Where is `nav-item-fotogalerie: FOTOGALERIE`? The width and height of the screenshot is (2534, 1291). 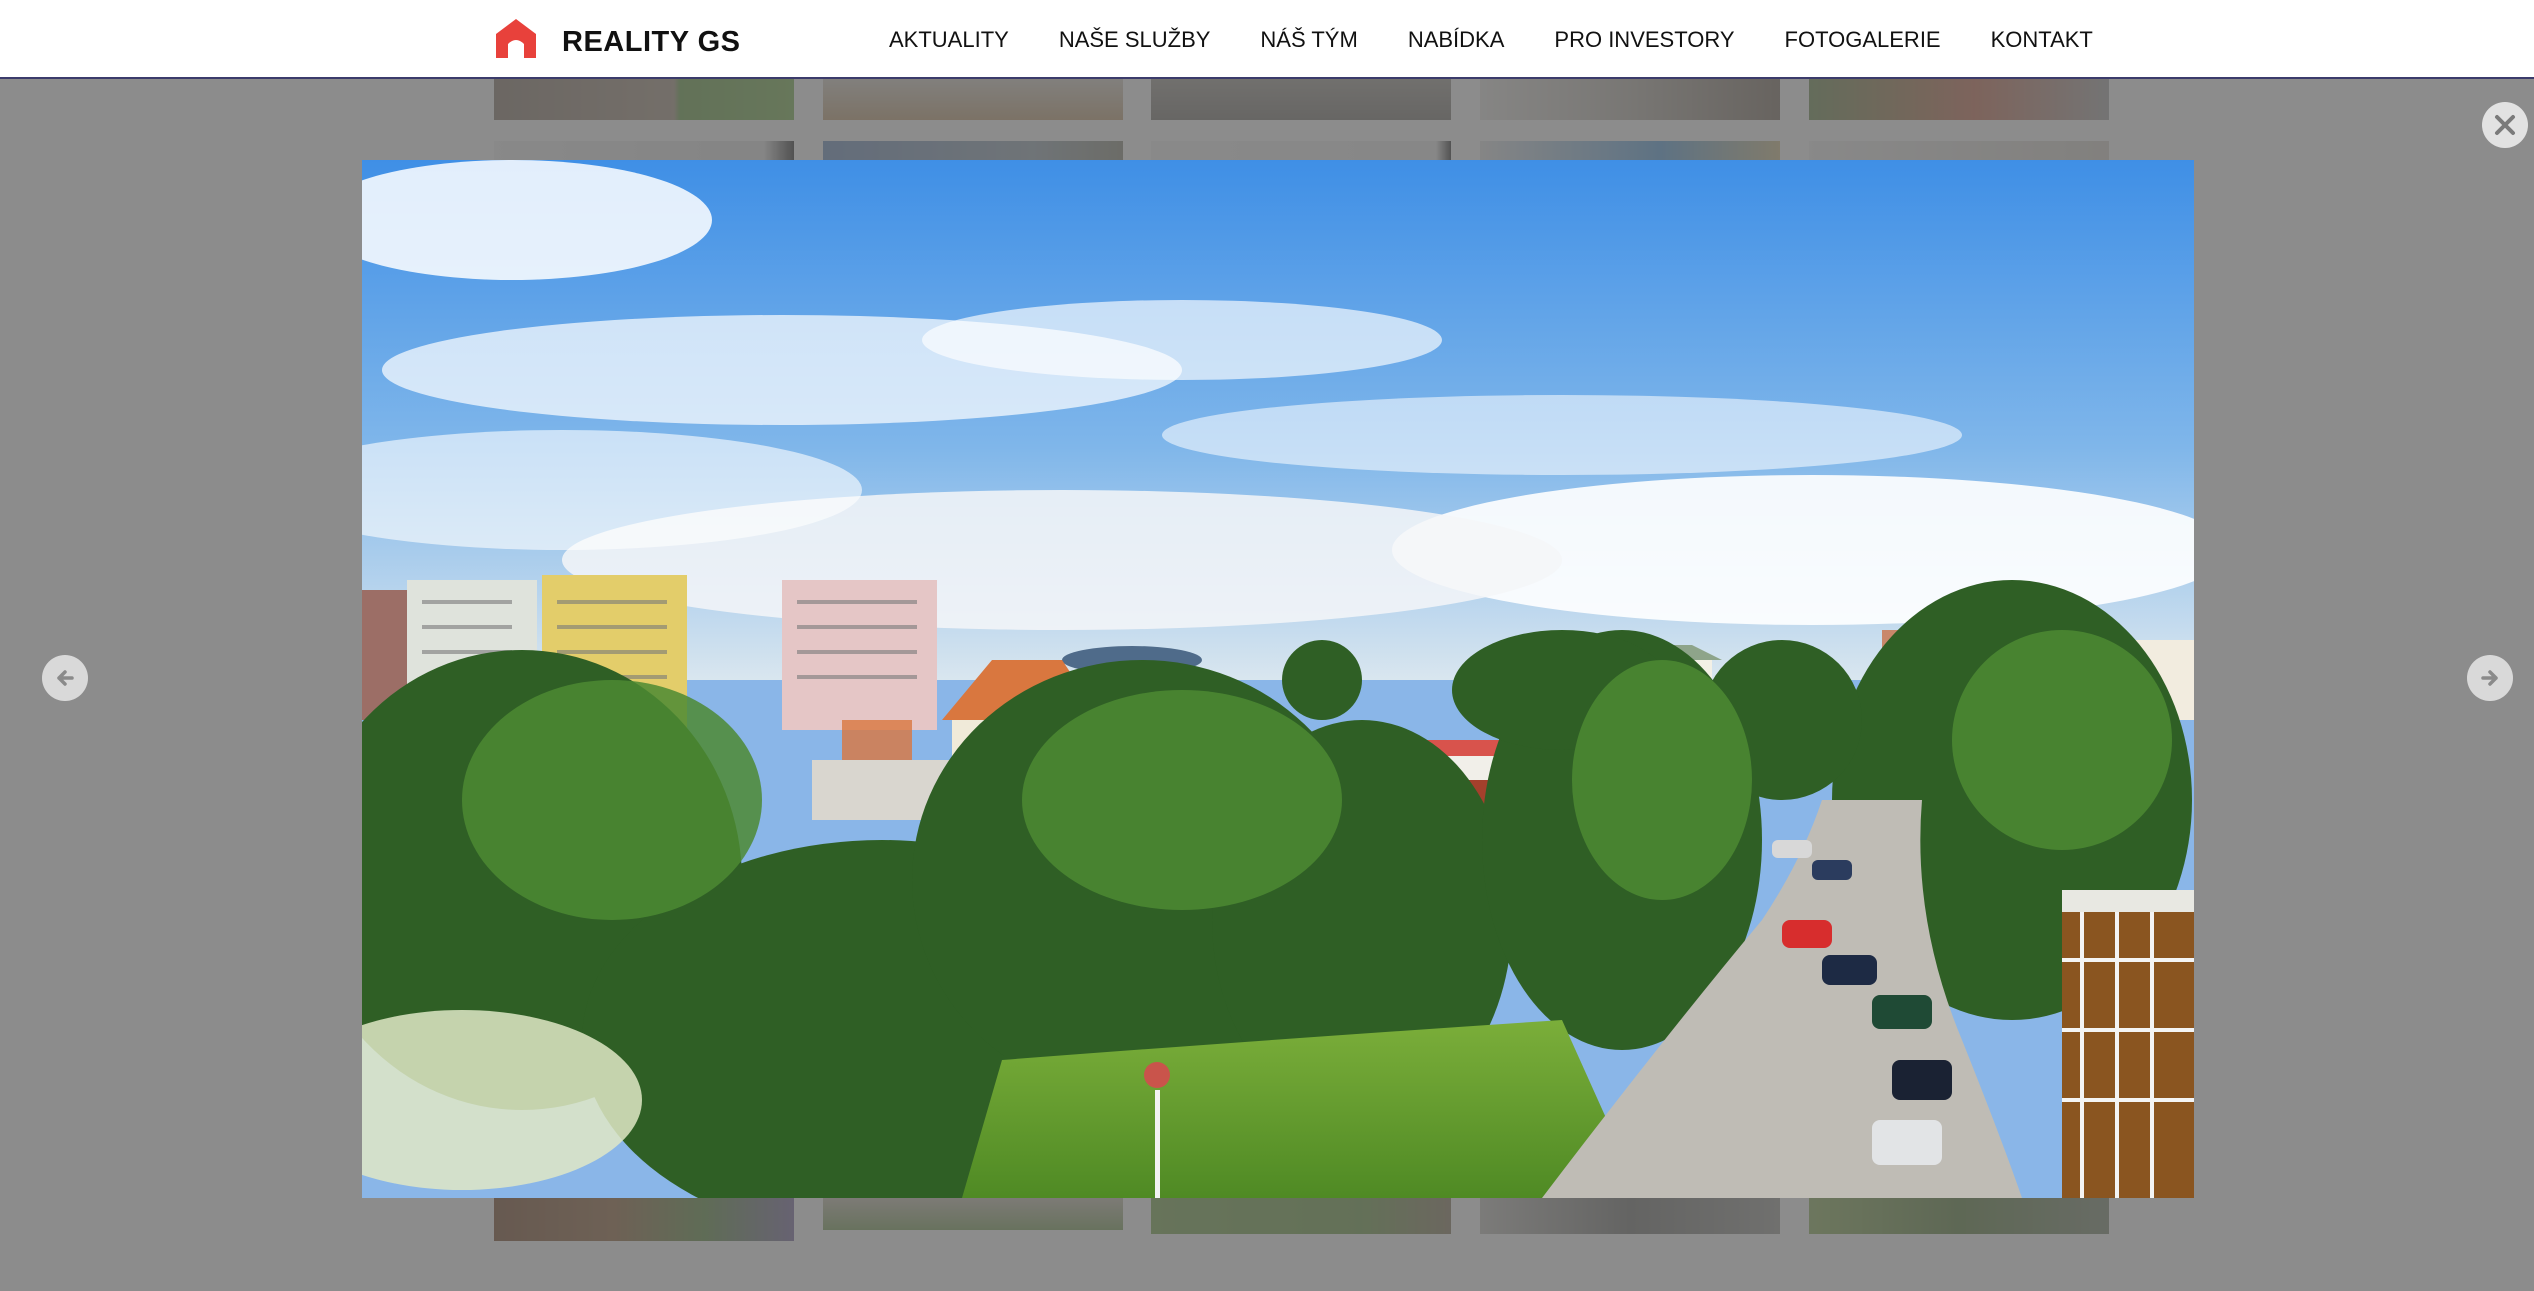 nav-item-fotogalerie: FOTOGALERIE is located at coordinates (1863, 40).